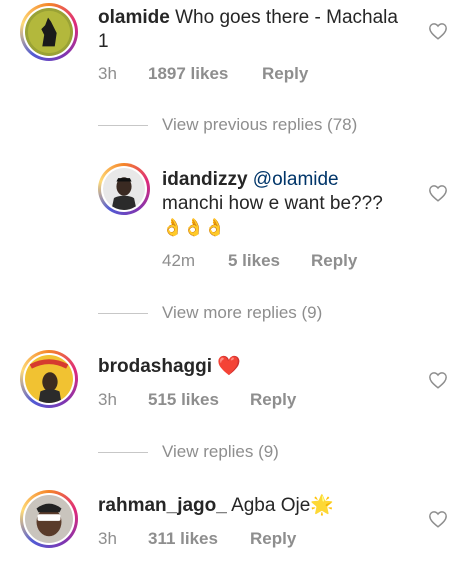  I want to click on view-replies-label: View previous replies (78), so click(260, 124).